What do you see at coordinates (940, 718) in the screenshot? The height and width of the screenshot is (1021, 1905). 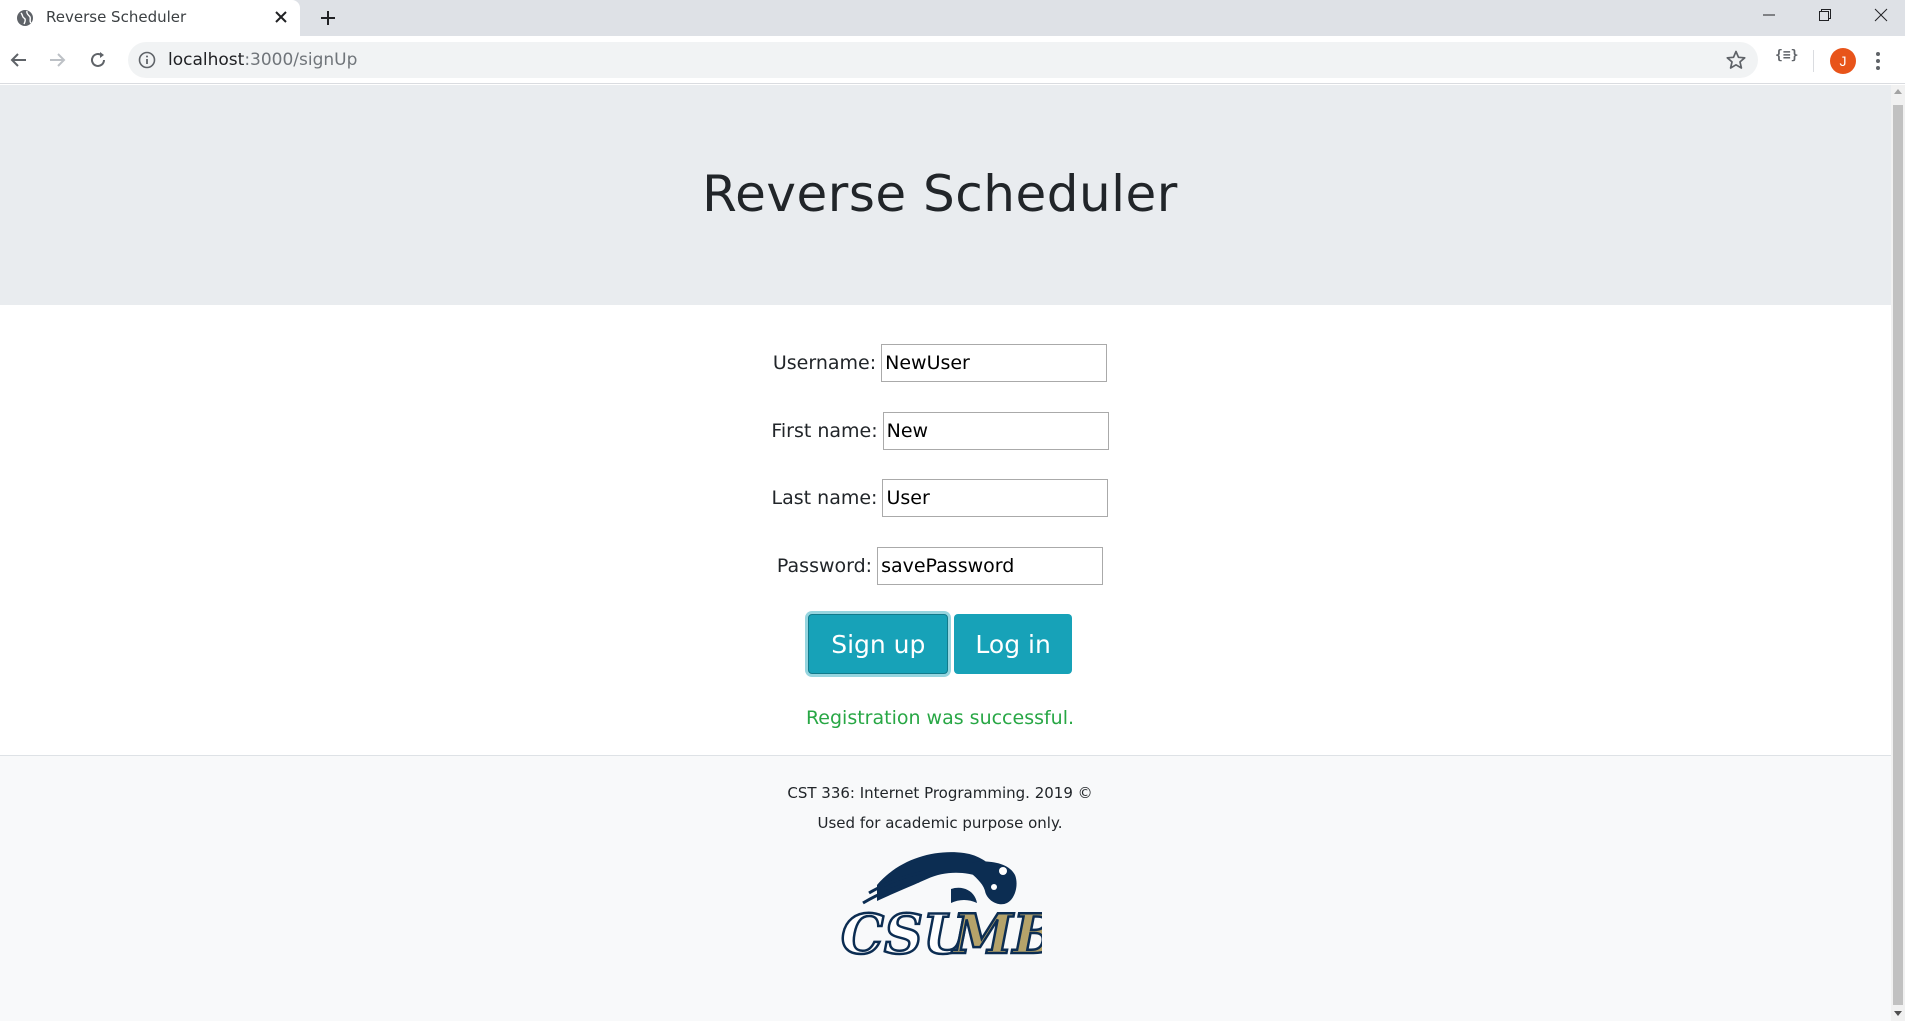 I see `status-message: Registration was successful.` at bounding box center [940, 718].